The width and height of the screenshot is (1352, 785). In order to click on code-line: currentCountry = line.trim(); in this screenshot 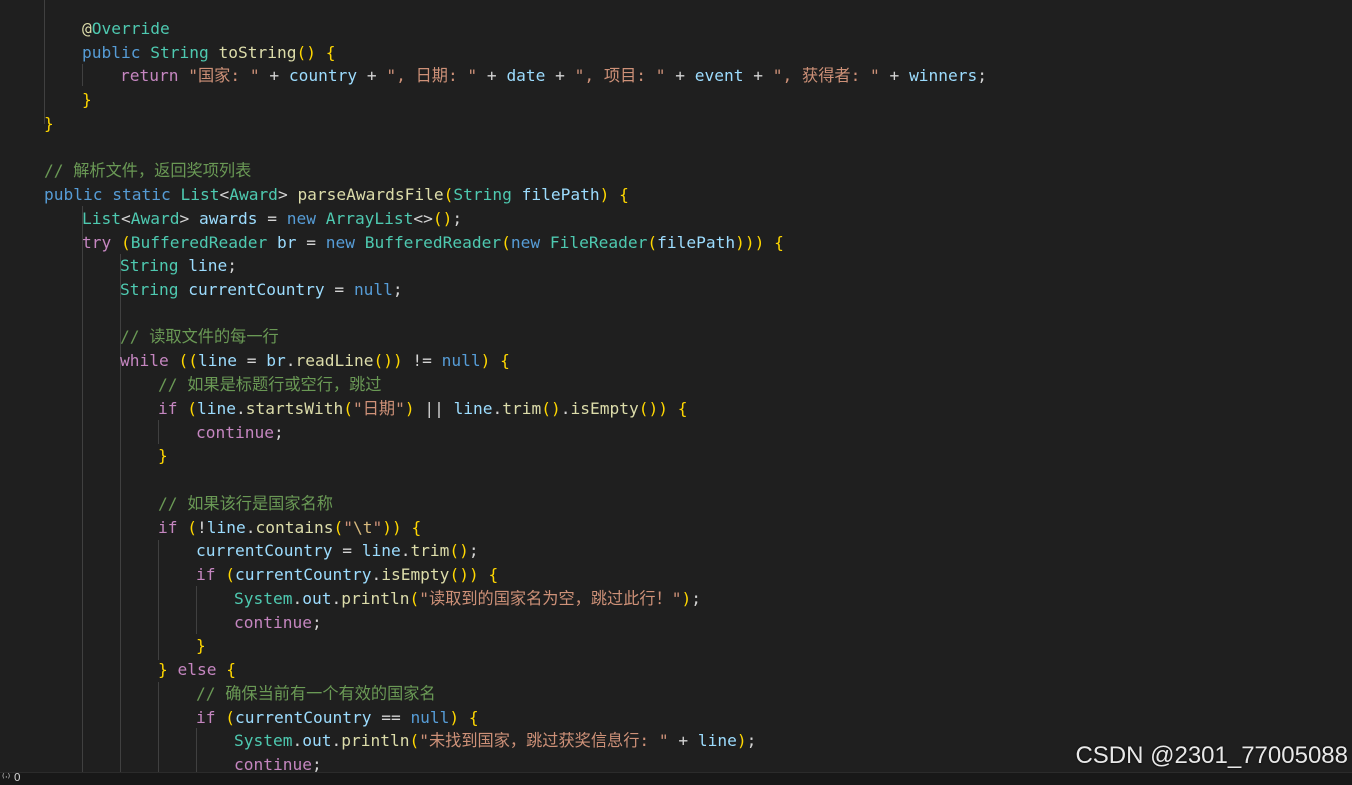, I will do `click(337, 551)`.